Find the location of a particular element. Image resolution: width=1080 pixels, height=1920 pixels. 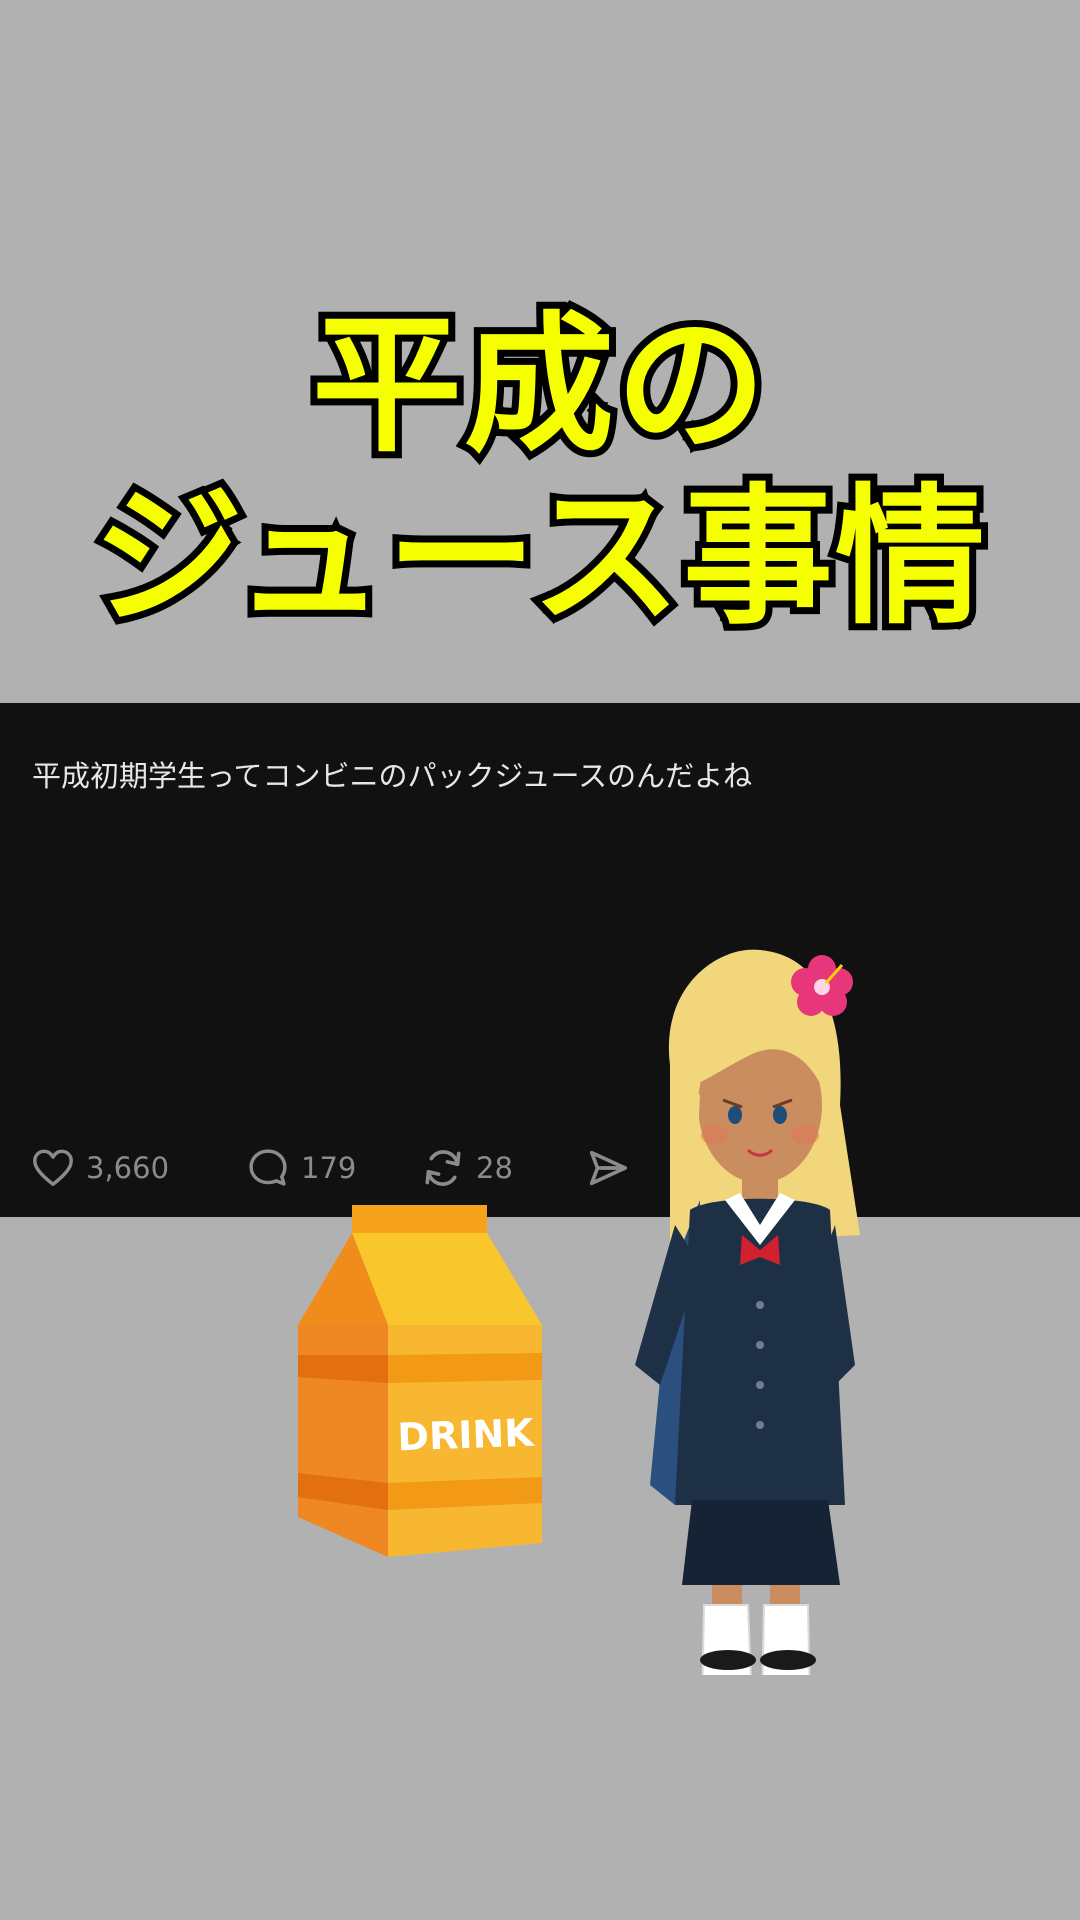

like-button: 3,660 is located at coordinates (137, 1168).